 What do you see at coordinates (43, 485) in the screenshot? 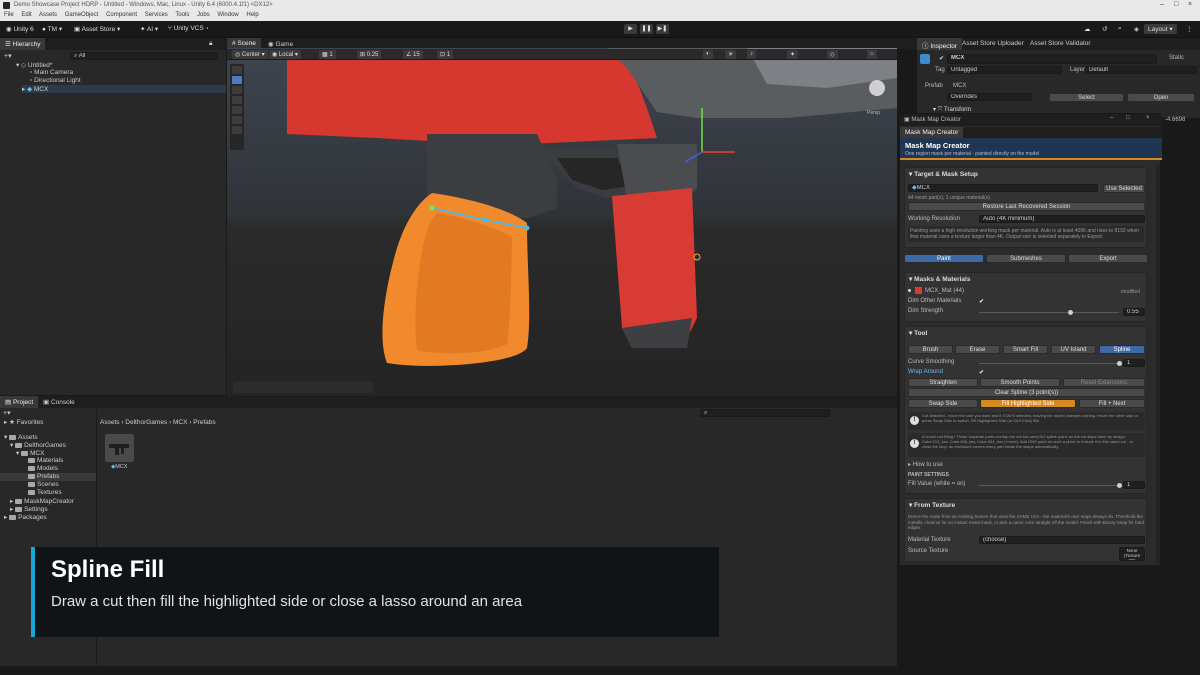
I see `tree-item: Scenes` at bounding box center [43, 485].